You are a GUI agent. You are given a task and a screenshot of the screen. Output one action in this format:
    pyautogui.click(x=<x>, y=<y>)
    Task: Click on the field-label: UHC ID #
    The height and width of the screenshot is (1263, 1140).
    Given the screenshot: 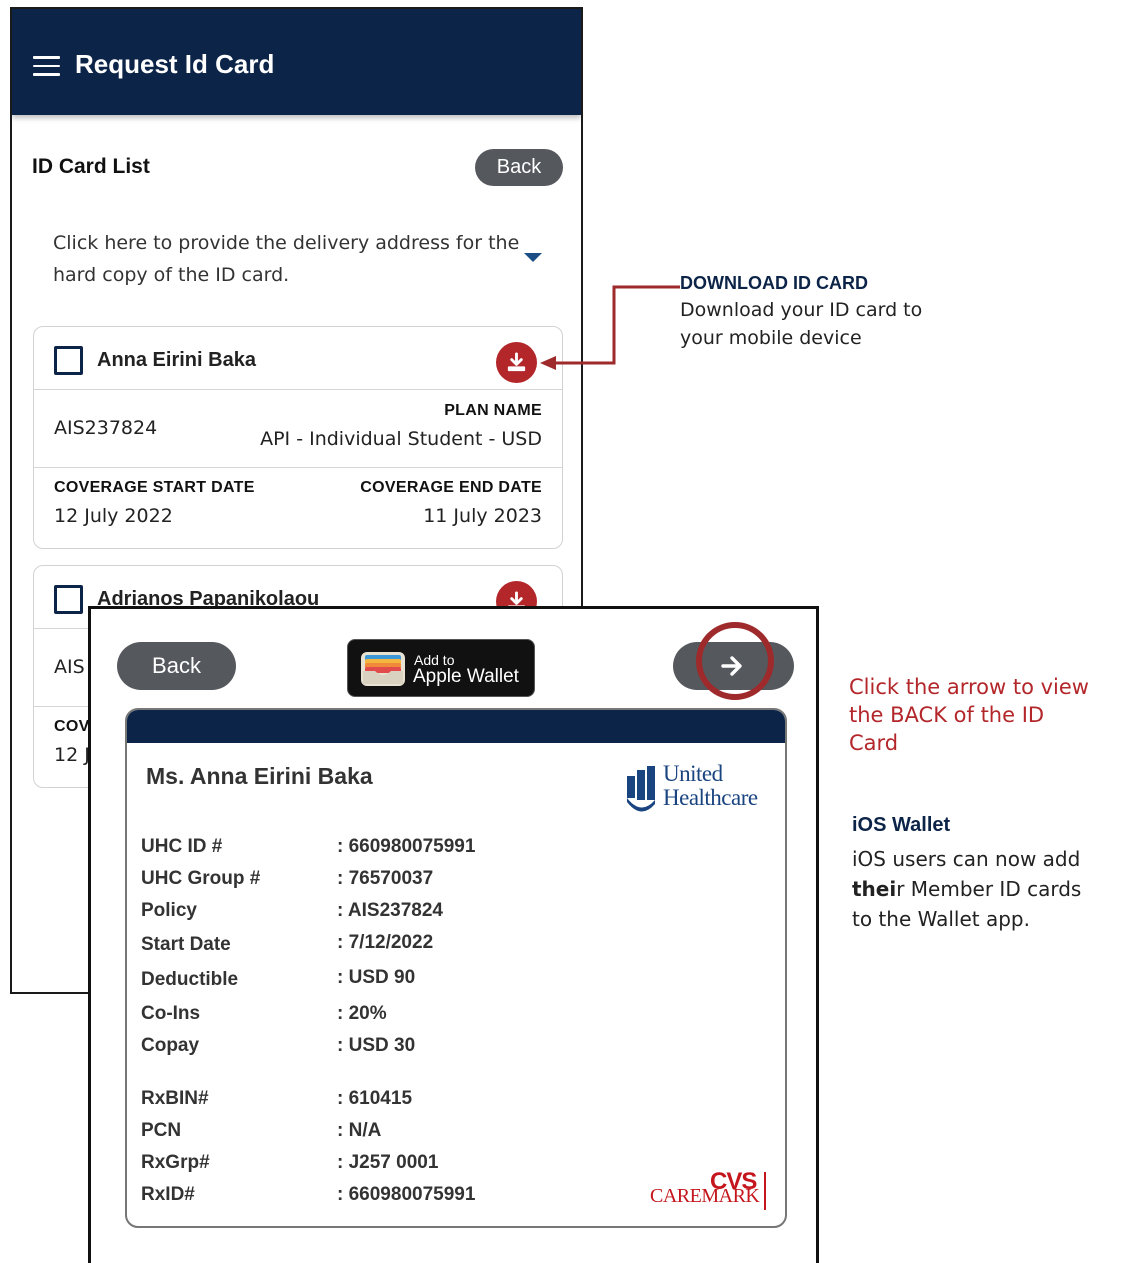 What is the action you would take?
    pyautogui.click(x=182, y=846)
    